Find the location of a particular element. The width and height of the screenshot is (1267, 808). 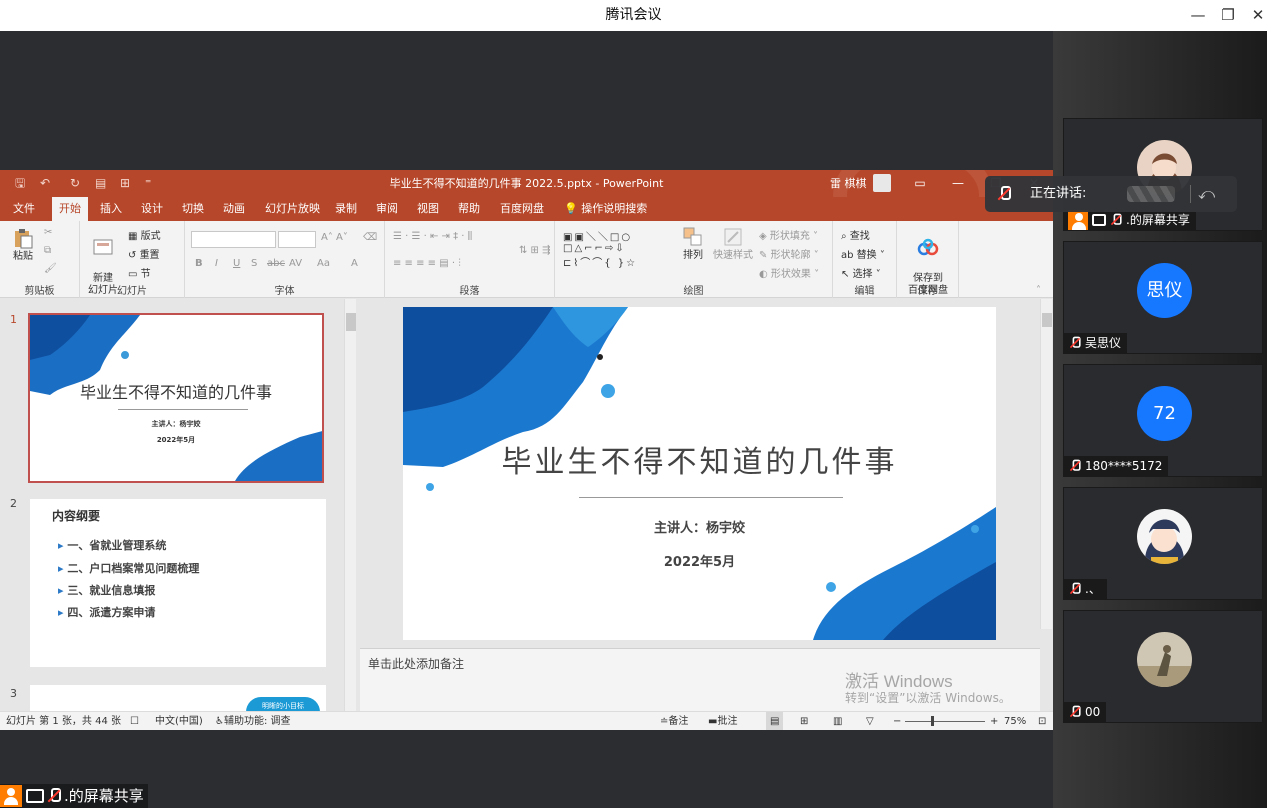

ppt-minimize-button: — is located at coordinates (958, 183).